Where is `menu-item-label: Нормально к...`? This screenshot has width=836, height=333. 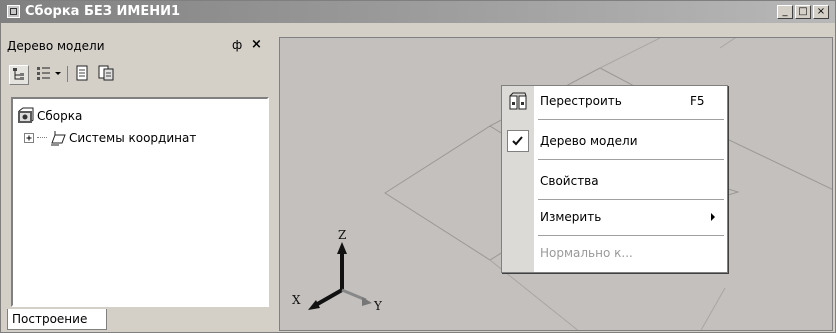
menu-item-label: Нормально к... is located at coordinates (586, 253).